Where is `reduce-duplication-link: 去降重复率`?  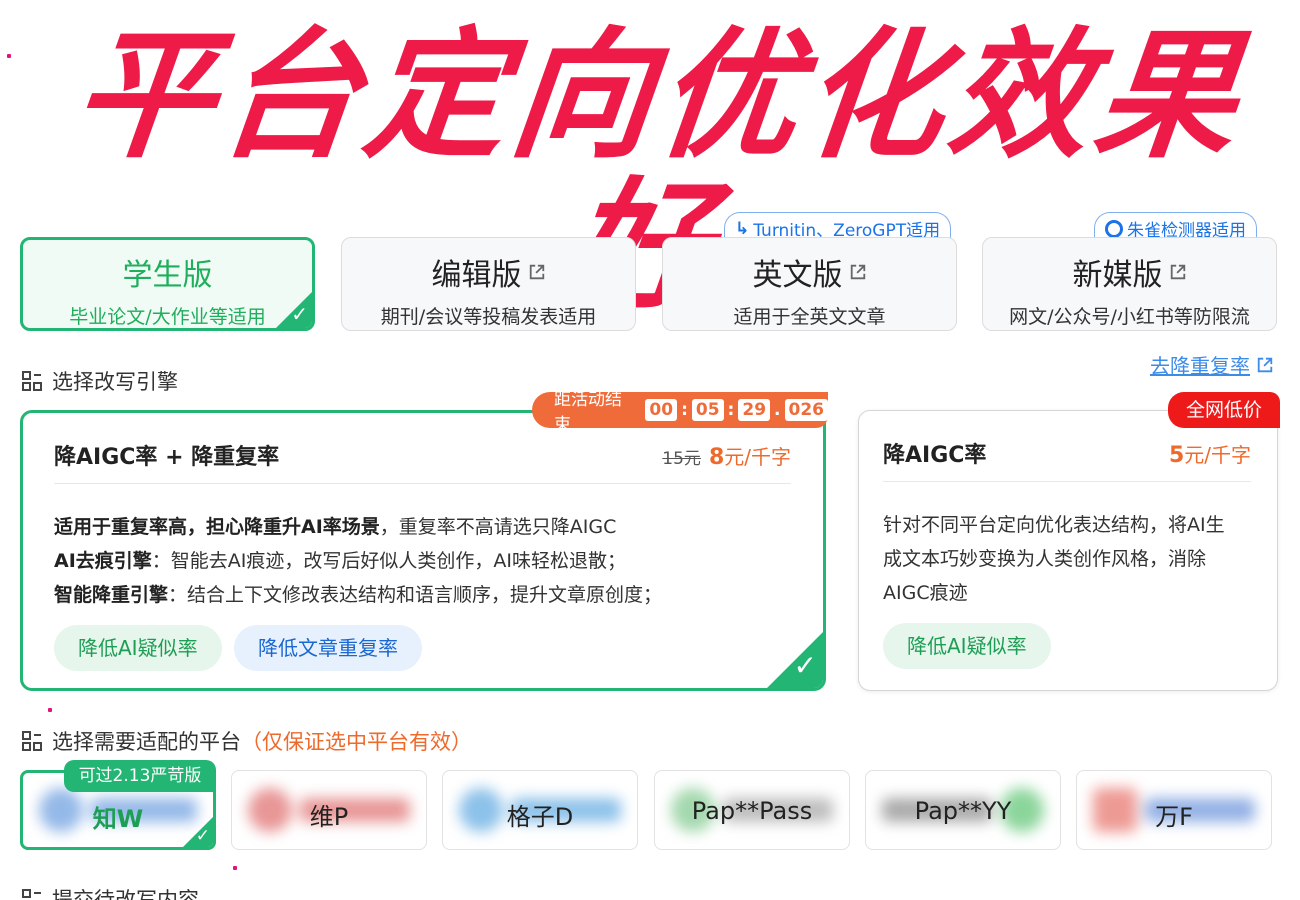
reduce-duplication-link: 去降重复率 is located at coordinates (1212, 364).